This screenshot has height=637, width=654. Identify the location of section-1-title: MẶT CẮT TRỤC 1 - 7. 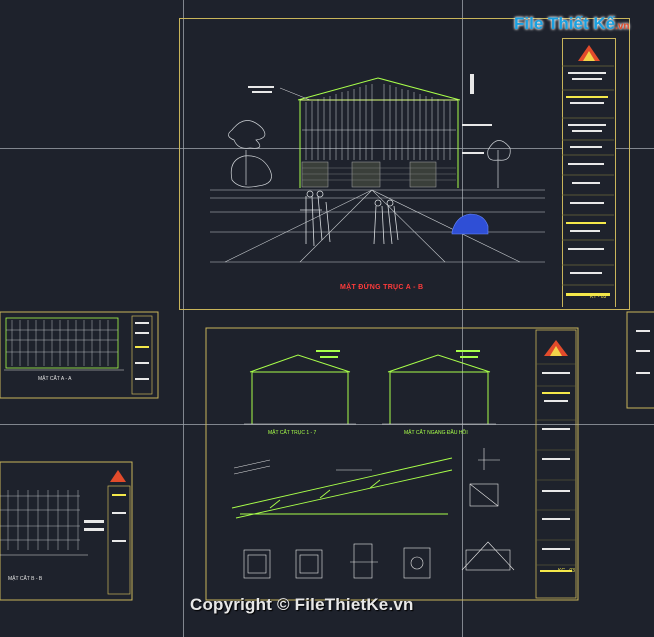
(292, 433).